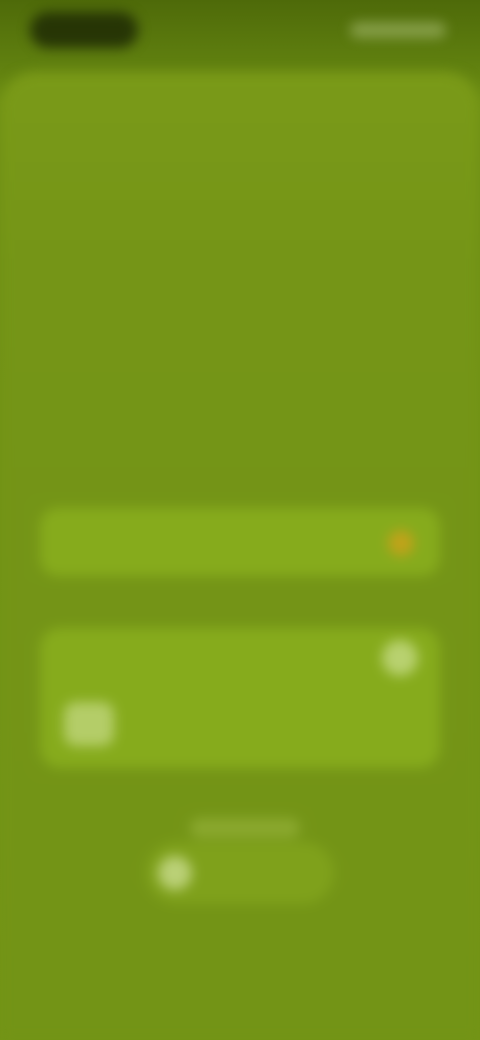 The image size is (480, 1040). I want to click on status-dot-icon, so click(401, 543).